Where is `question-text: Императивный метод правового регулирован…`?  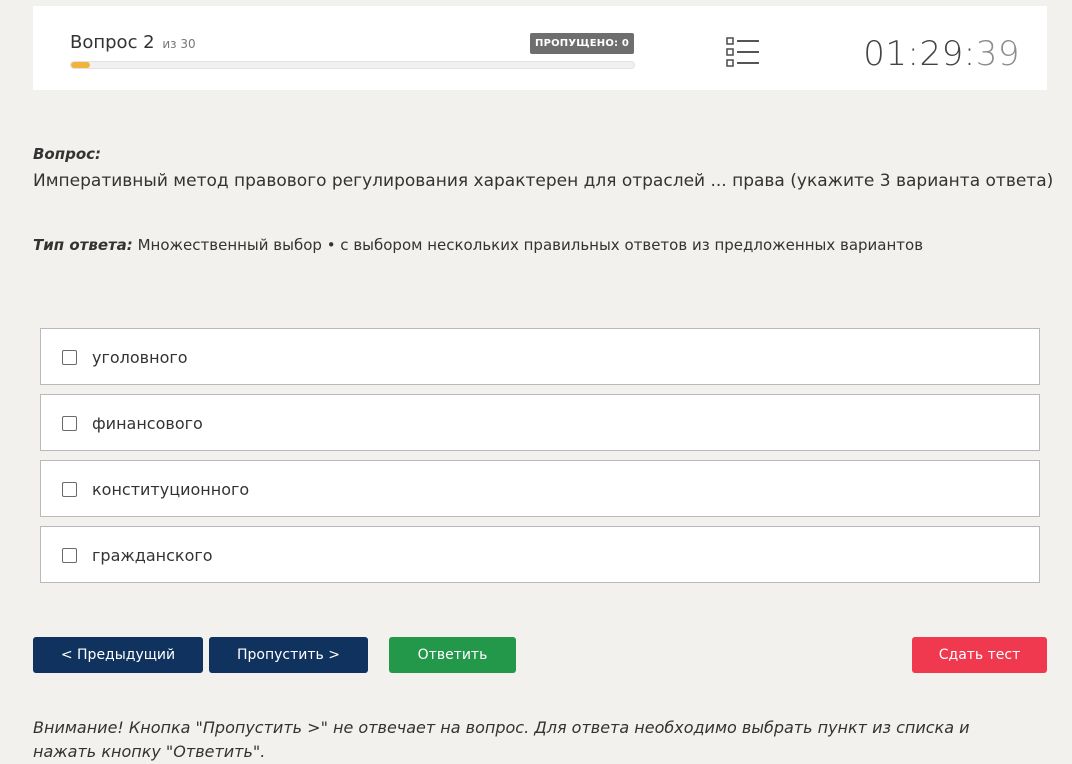 question-text: Императивный метод правового регулирован… is located at coordinates (543, 181).